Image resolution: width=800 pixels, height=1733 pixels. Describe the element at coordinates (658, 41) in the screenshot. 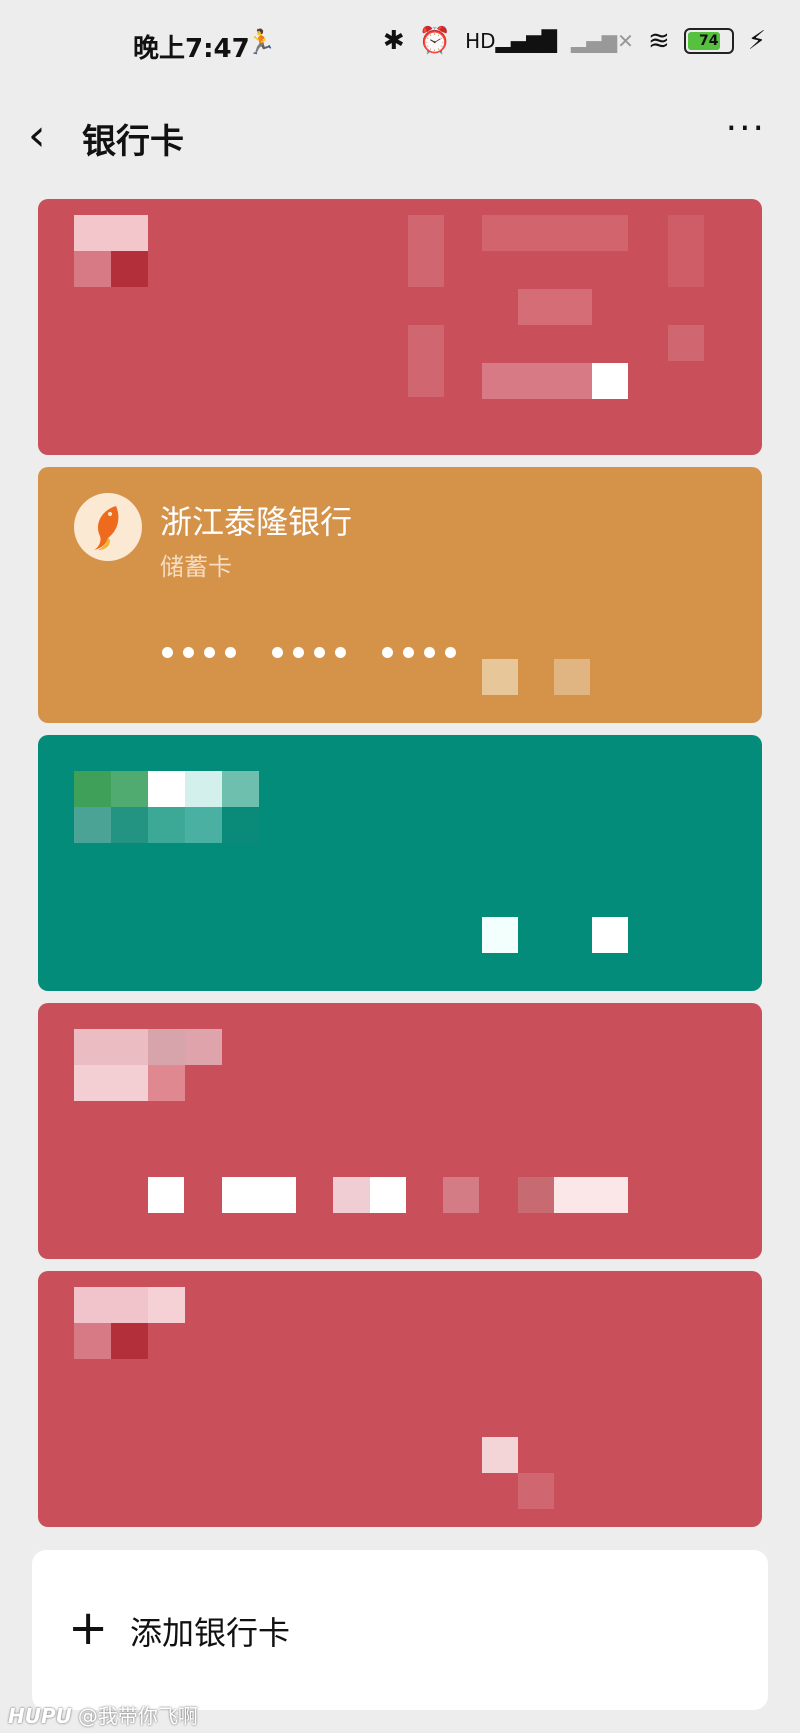

I see `wifi-icon: ≋` at that location.